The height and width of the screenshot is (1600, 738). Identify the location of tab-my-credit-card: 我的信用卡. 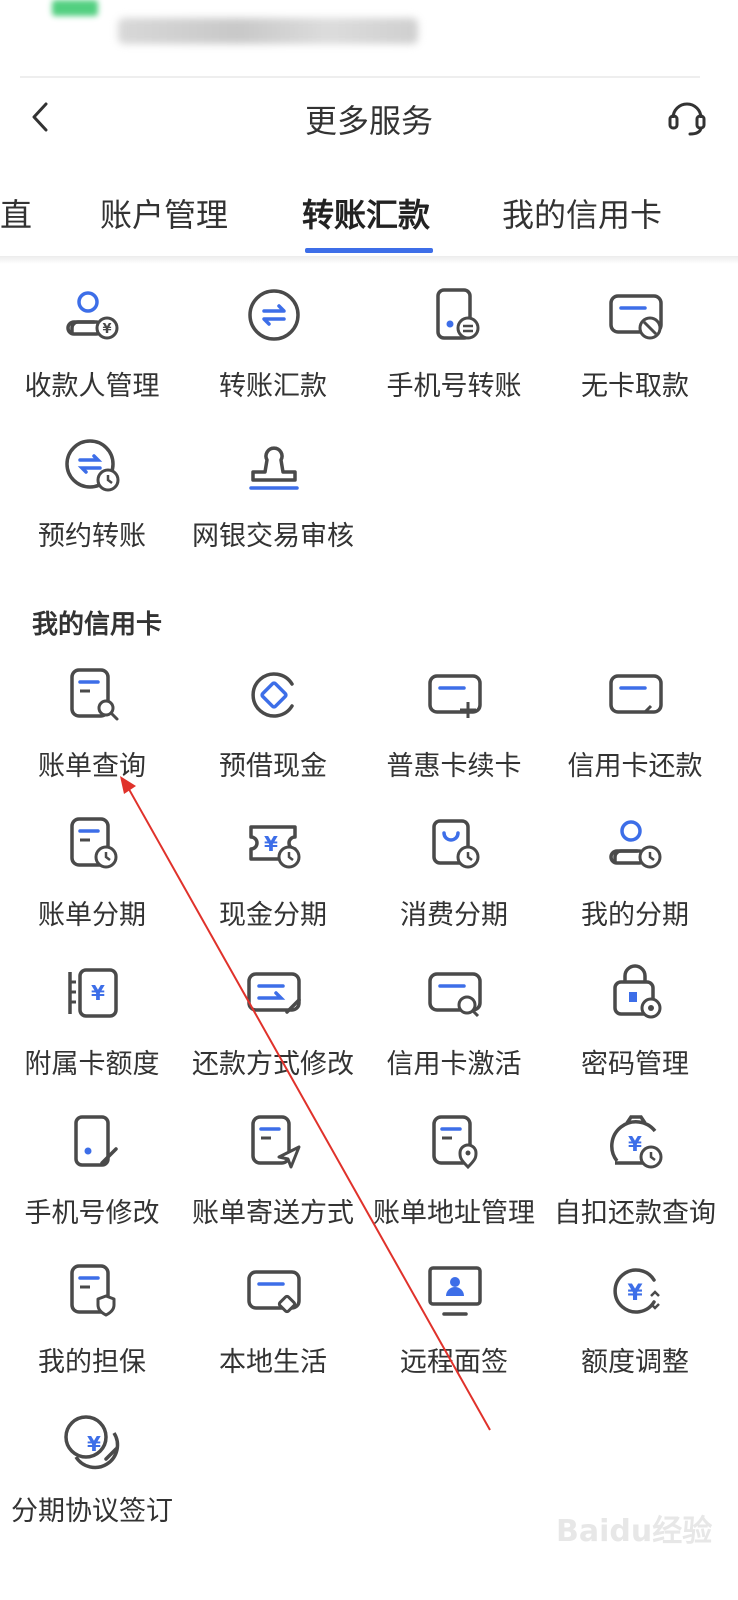
(582, 213).